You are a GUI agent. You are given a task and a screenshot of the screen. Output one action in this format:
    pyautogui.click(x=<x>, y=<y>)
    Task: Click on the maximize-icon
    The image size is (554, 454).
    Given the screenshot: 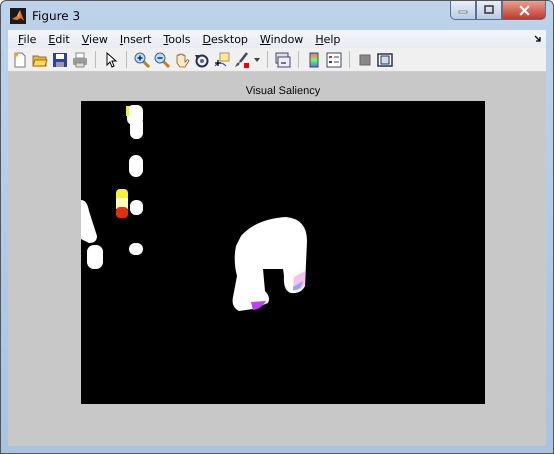 What is the action you would take?
    pyautogui.click(x=489, y=10)
    